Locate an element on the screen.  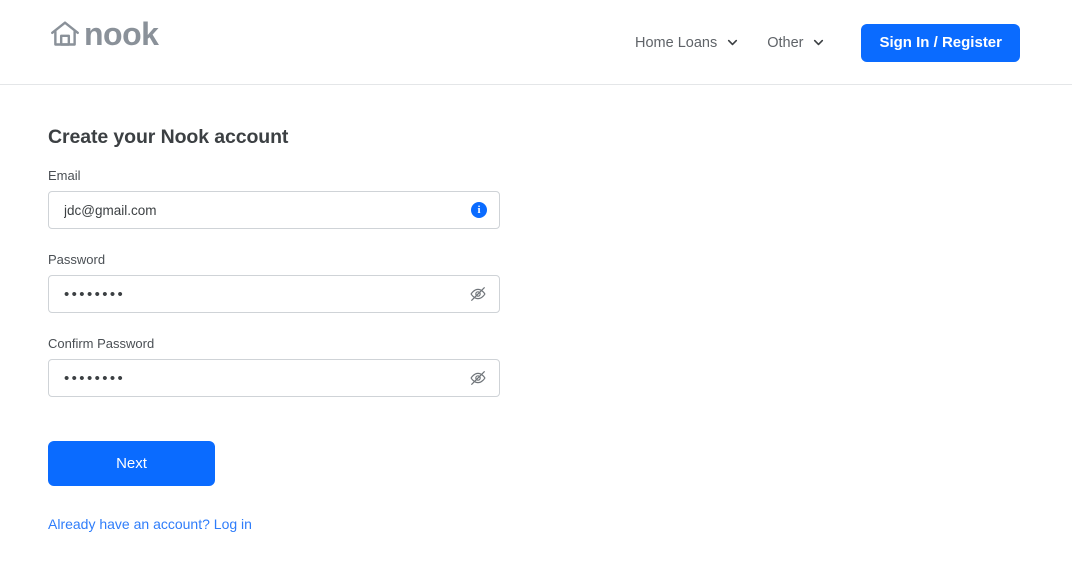
password-field-group: Password is located at coordinates (274, 282).